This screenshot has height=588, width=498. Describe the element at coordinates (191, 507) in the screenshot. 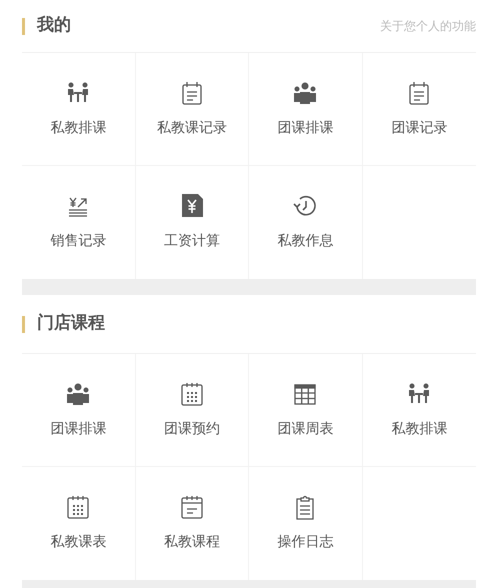

I see `calendar-lines-icon` at that location.